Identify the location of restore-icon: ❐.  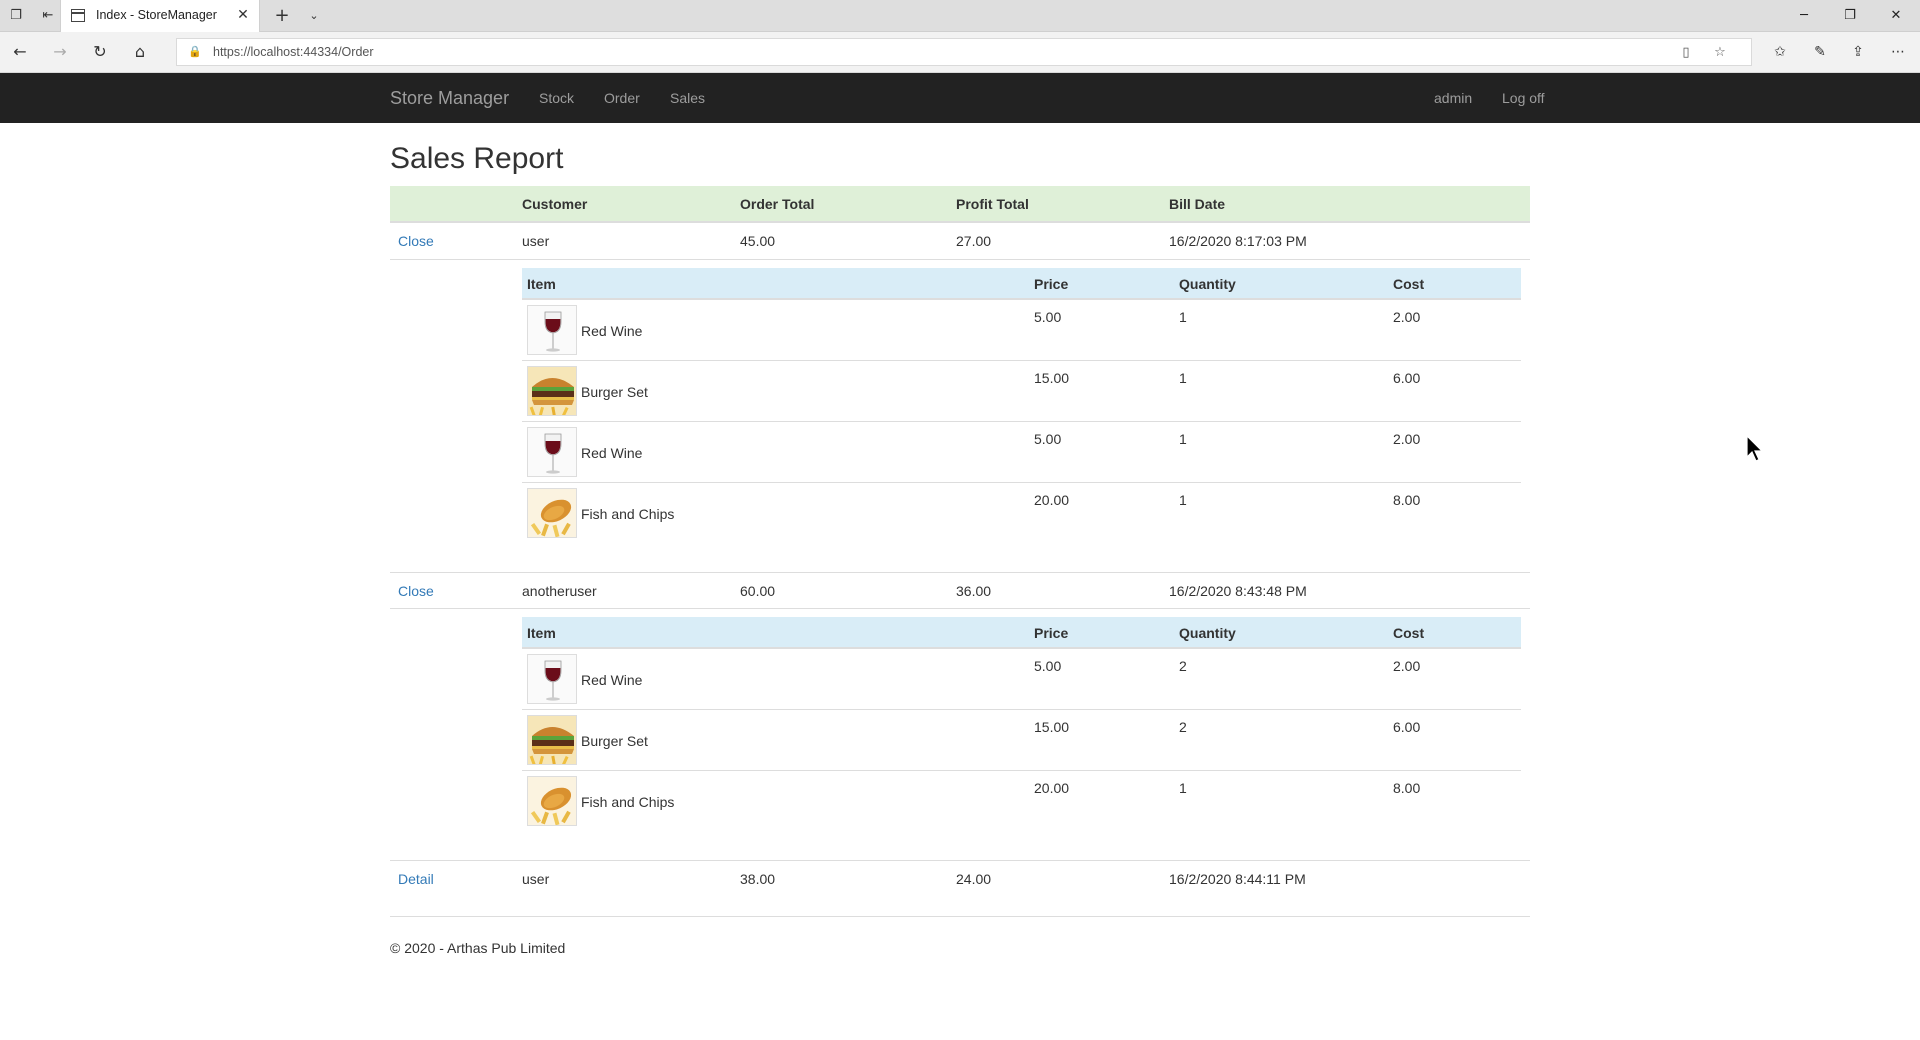
(1850, 16).